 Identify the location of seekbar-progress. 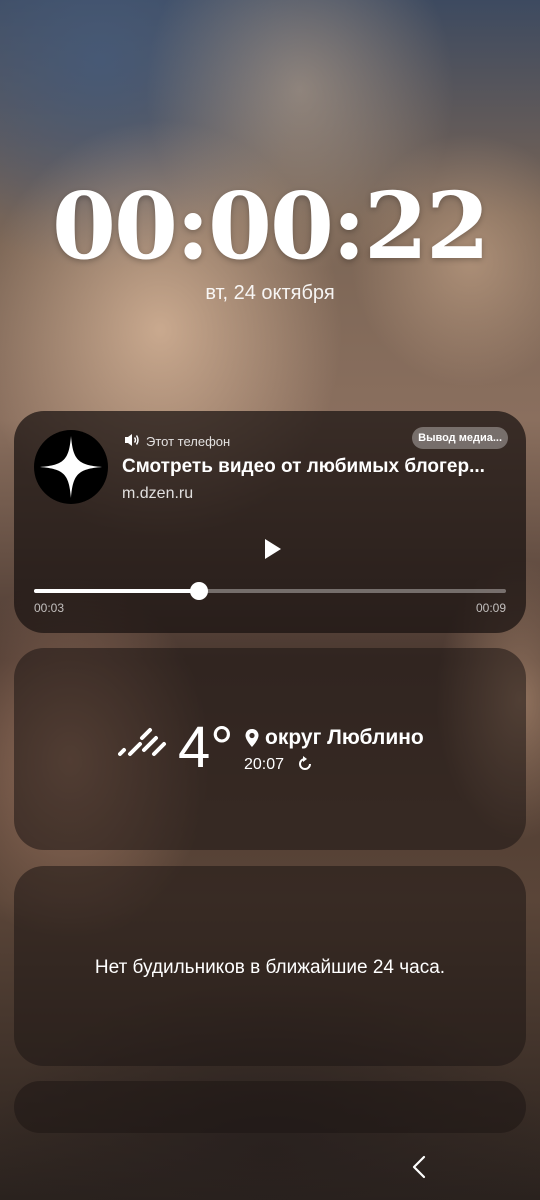
(117, 591).